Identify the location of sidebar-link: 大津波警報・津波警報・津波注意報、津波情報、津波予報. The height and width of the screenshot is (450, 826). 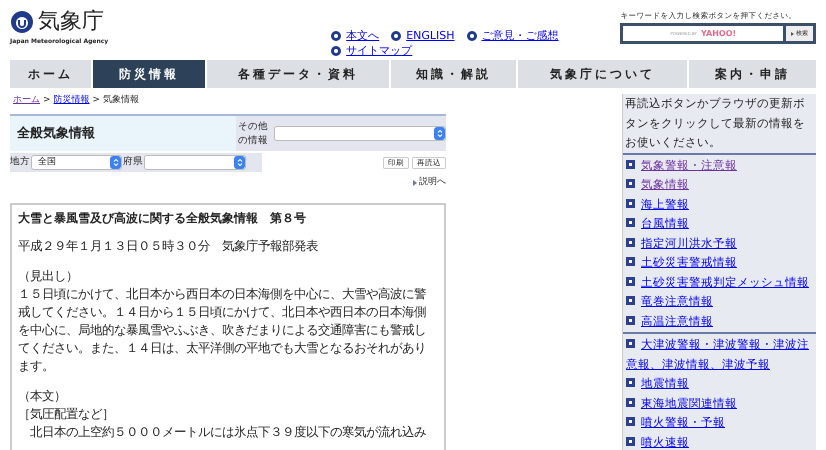
(719, 354).